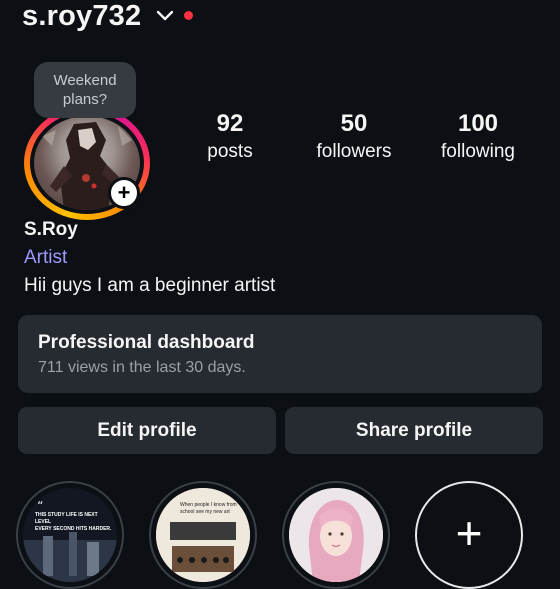 The image size is (560, 589). What do you see at coordinates (45, 258) in the screenshot?
I see `profile-category: Artist` at bounding box center [45, 258].